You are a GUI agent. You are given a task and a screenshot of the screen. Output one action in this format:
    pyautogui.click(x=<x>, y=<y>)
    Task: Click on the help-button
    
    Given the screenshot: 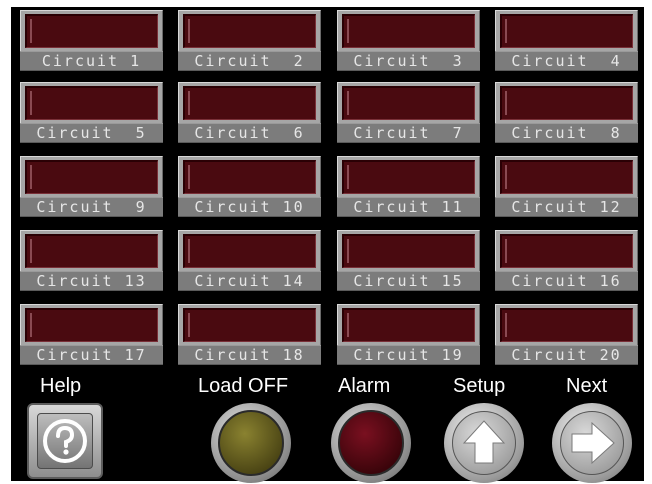 What is the action you would take?
    pyautogui.click(x=65, y=441)
    